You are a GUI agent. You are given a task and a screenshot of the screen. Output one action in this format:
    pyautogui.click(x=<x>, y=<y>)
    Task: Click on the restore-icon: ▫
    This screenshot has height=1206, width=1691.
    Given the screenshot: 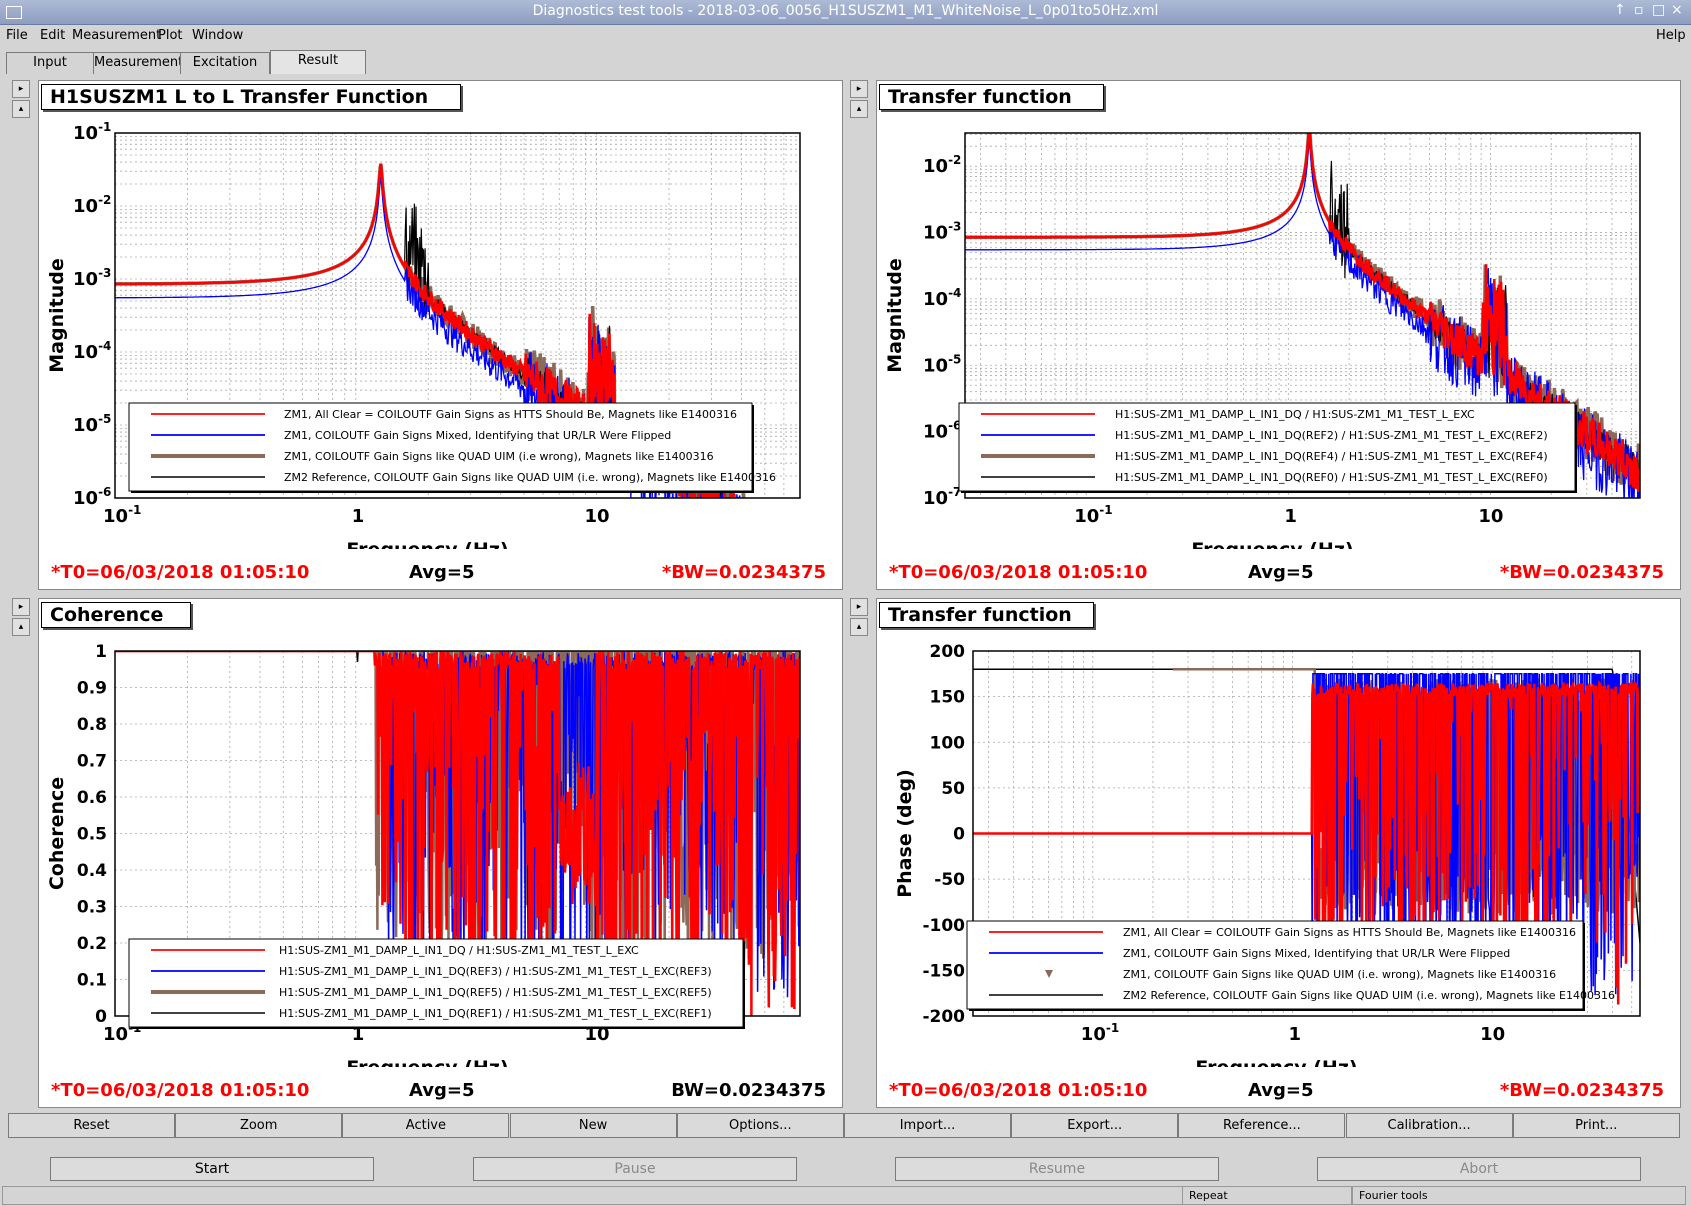 What is the action you would take?
    pyautogui.click(x=1639, y=10)
    